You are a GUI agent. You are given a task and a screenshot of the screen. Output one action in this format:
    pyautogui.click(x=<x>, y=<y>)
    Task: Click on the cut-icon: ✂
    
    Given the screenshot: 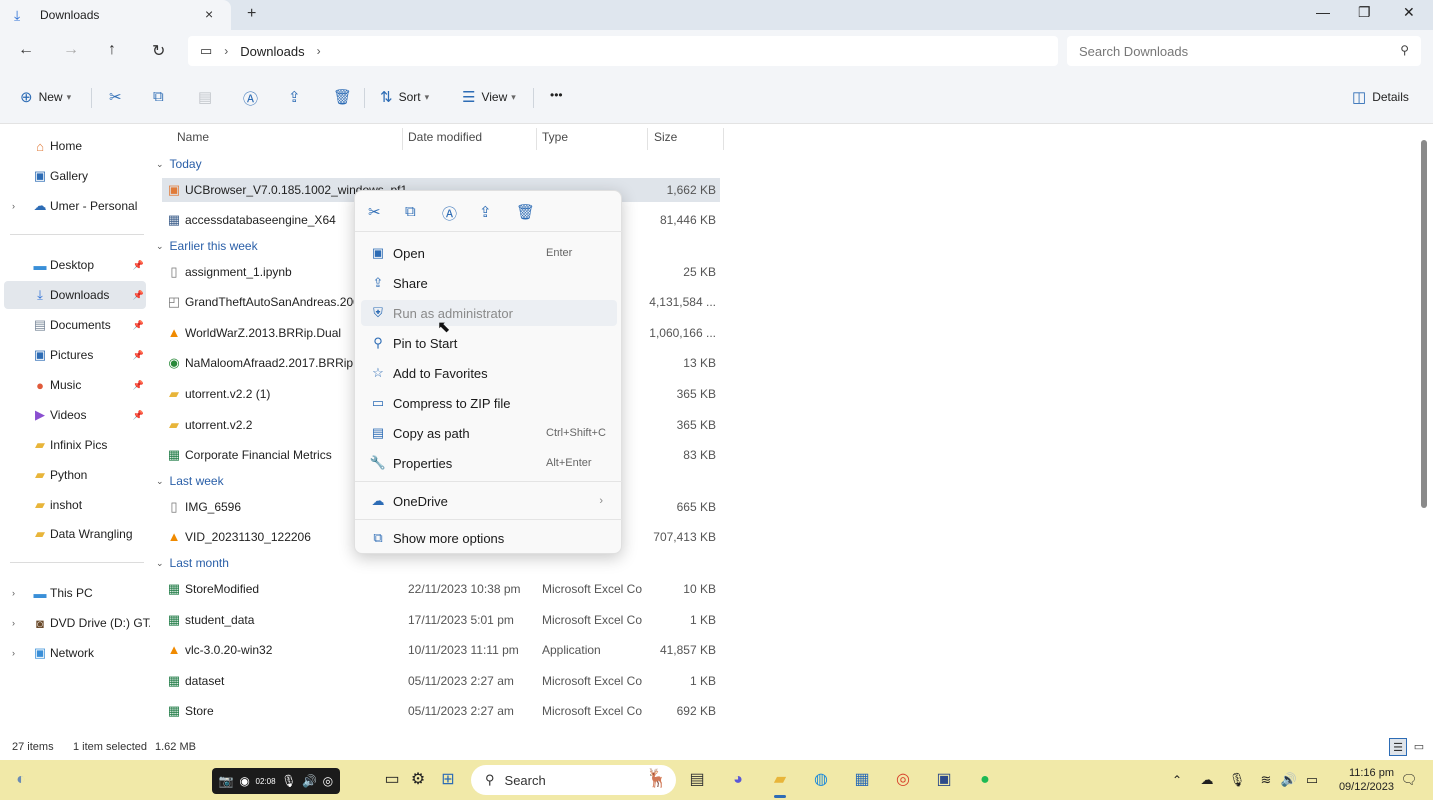 What is the action you would take?
    pyautogui.click(x=374, y=212)
    